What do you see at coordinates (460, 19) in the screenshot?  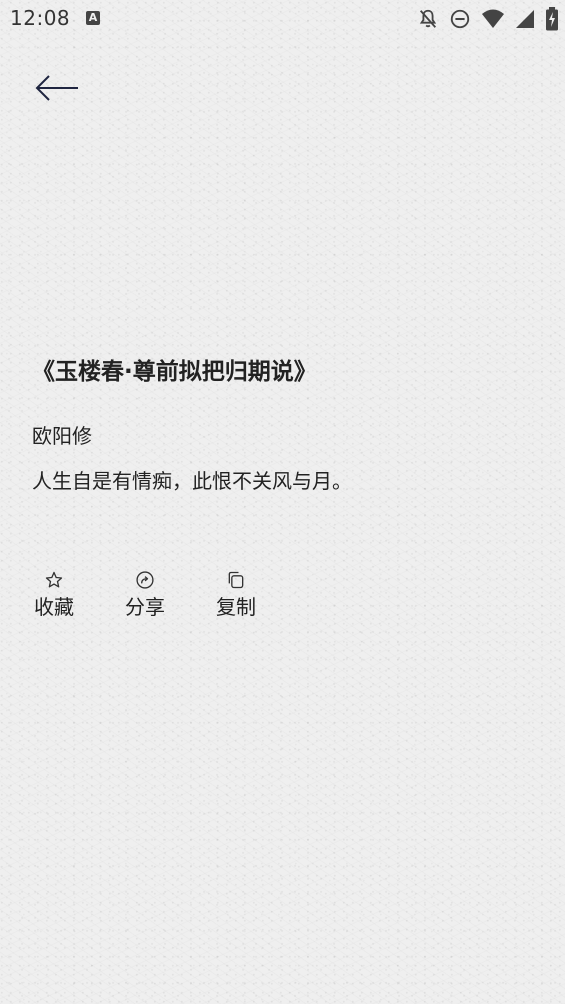 I see `do-not-disturb-icon` at bounding box center [460, 19].